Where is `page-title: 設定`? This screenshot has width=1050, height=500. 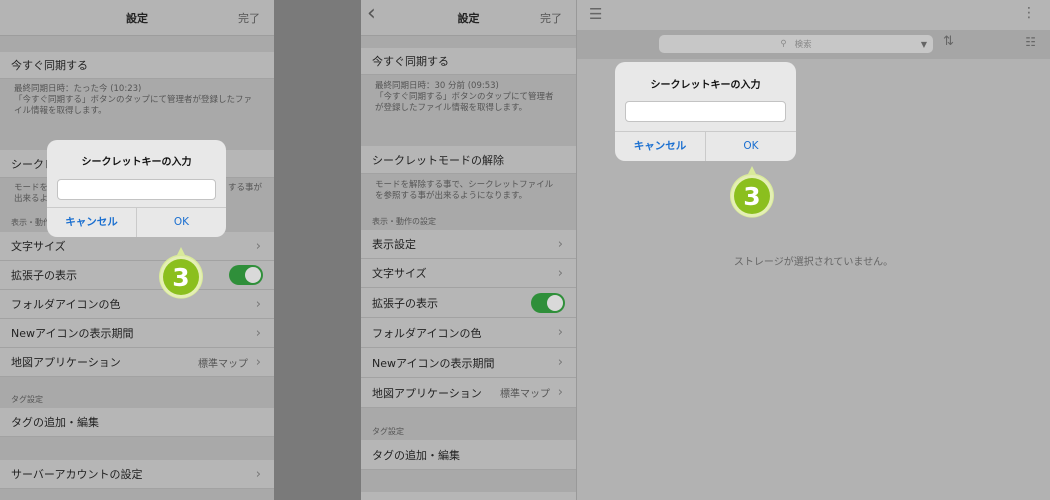 page-title: 設定 is located at coordinates (137, 18).